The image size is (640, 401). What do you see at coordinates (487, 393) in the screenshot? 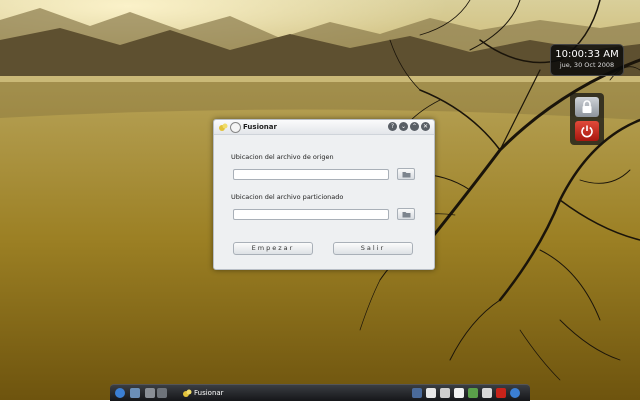
I see `network-icon` at bounding box center [487, 393].